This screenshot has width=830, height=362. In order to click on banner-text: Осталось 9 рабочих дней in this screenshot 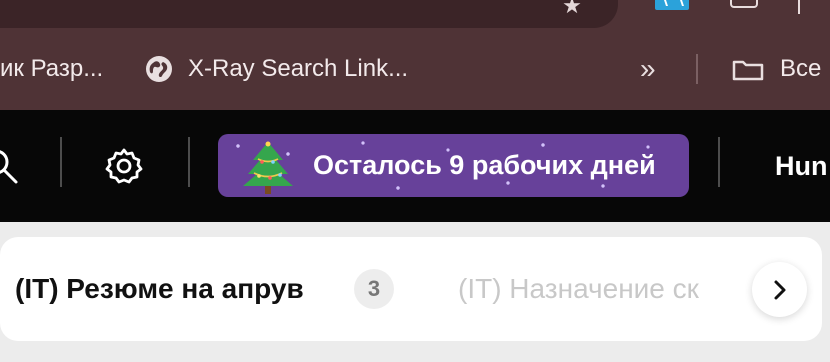, I will do `click(484, 165)`.